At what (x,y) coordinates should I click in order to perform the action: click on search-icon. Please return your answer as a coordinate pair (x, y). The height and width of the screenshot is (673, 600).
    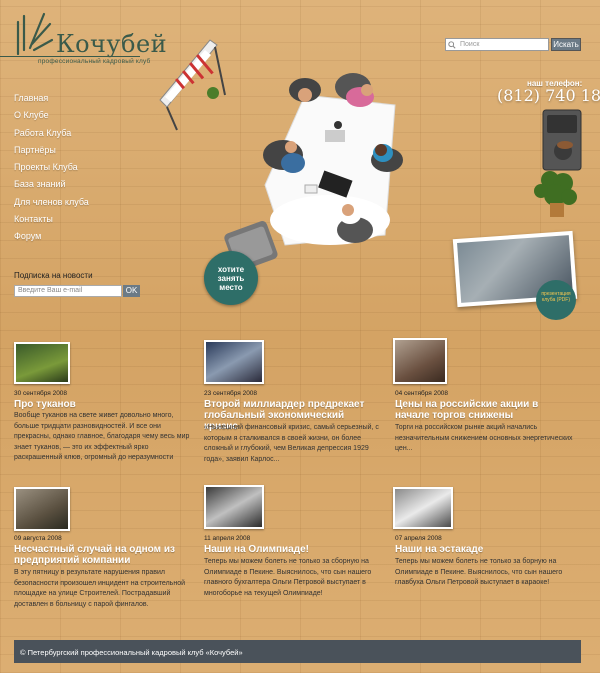
    Looking at the image, I should click on (452, 45).